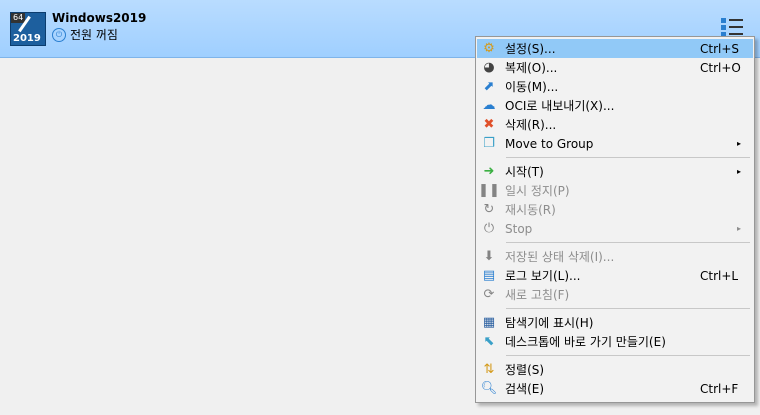 This screenshot has width=760, height=415. Describe the element at coordinates (489, 256) in the screenshot. I see `discard-state-icon: ⬇` at that location.